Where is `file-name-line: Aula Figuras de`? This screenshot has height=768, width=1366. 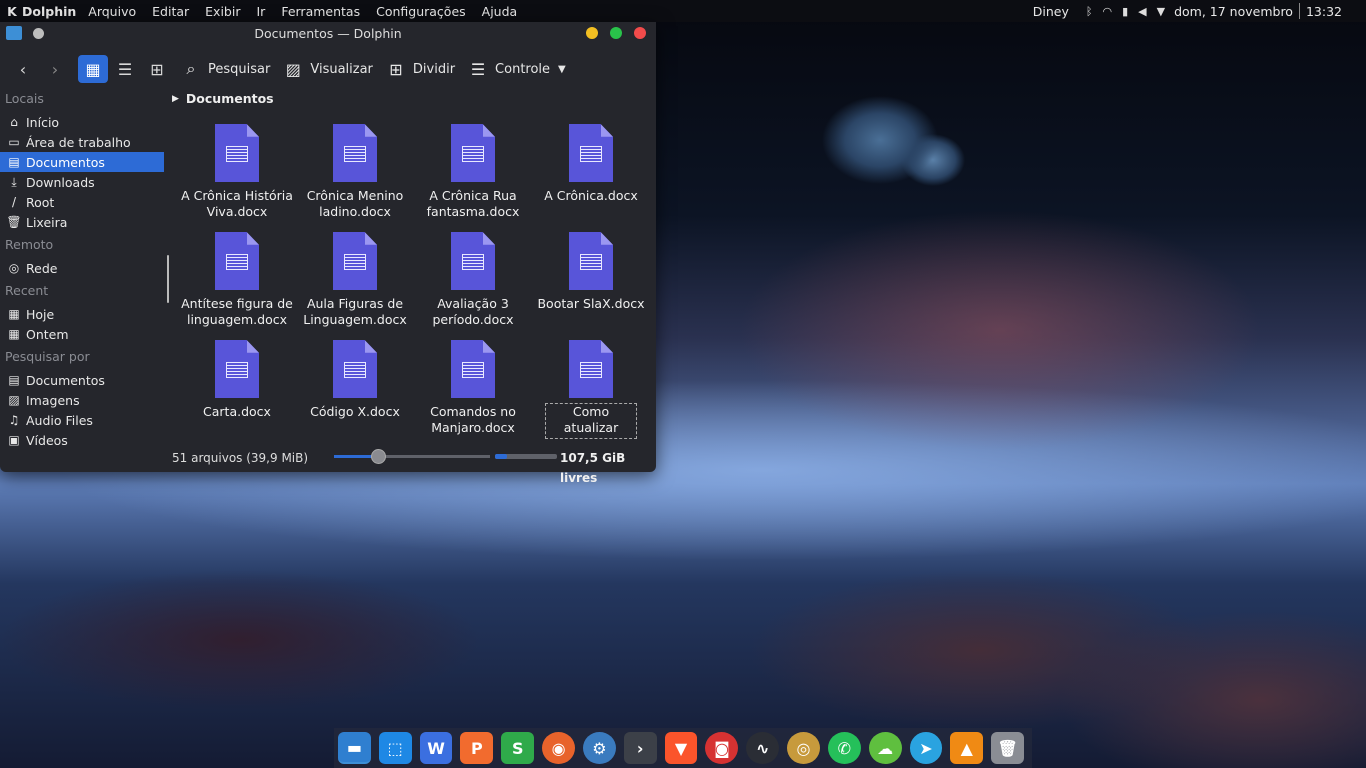 file-name-line: Aula Figuras de is located at coordinates (355, 303).